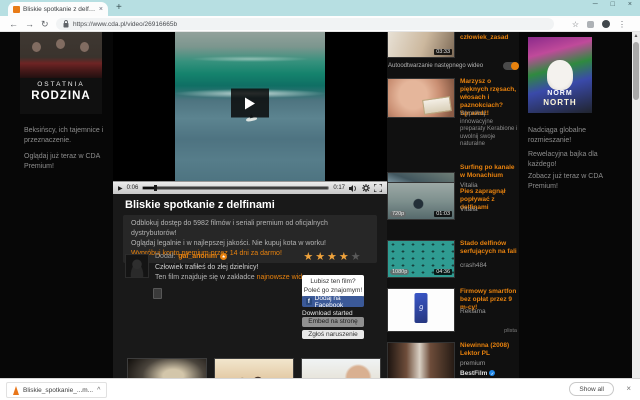  I want to click on video-title-link: Surfing po kanale w Monachium, so click(489, 172).